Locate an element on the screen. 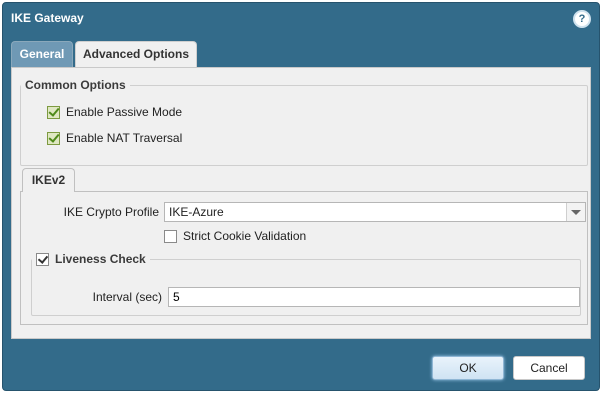 Image resolution: width=603 pixels, height=394 pixels. crypto-profile-value: IKE-Azure is located at coordinates (196, 212).